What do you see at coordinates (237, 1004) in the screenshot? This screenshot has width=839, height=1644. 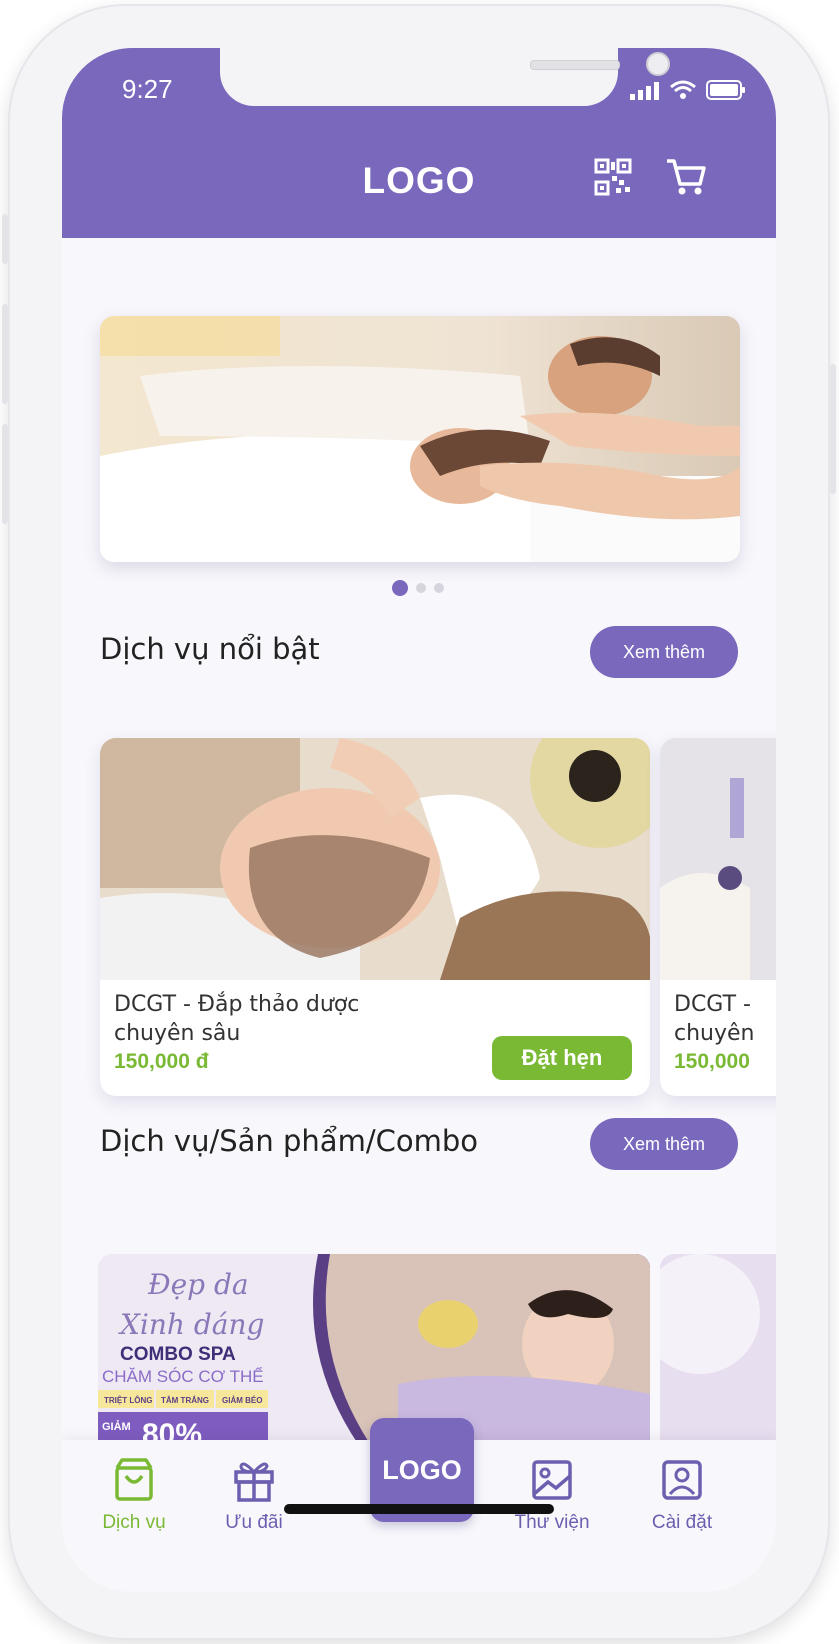 I see `service-name-line1: DCGT - Đắp thảo dược` at bounding box center [237, 1004].